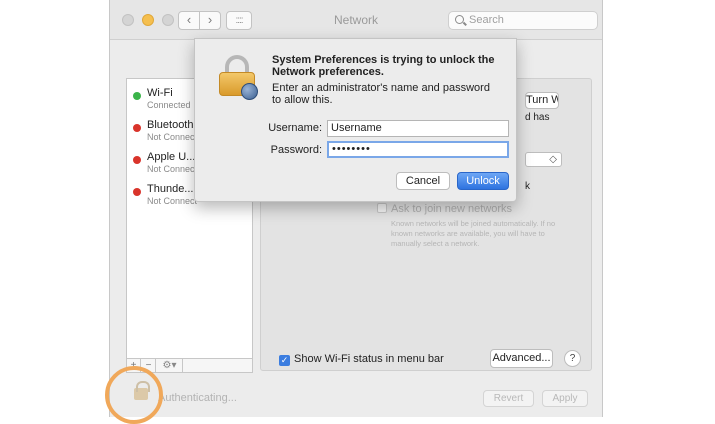  I want to click on username-field: Username, so click(418, 128).